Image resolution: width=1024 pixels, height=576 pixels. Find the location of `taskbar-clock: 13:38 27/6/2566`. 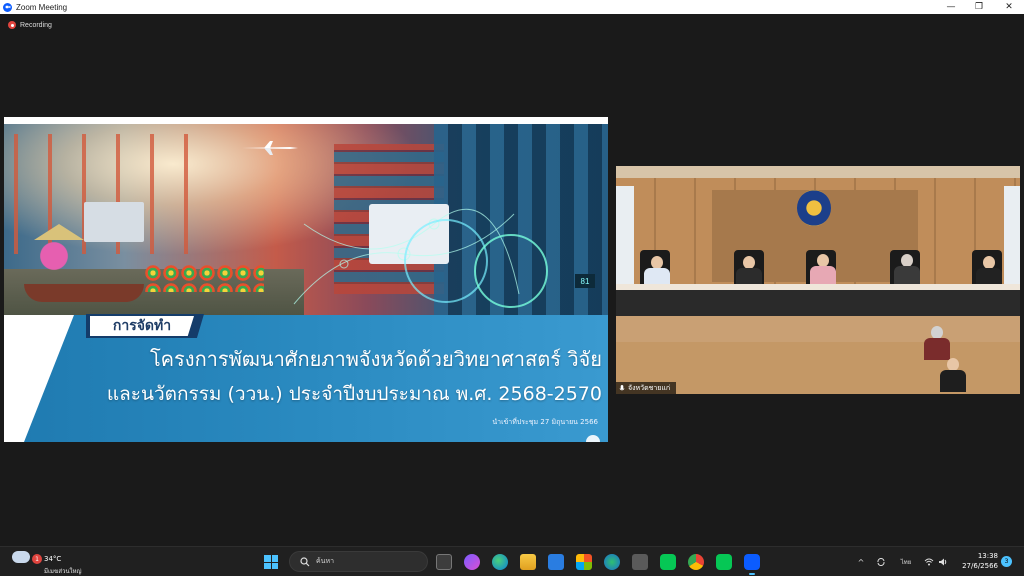

taskbar-clock: 13:38 27/6/2566 is located at coordinates (971, 561).